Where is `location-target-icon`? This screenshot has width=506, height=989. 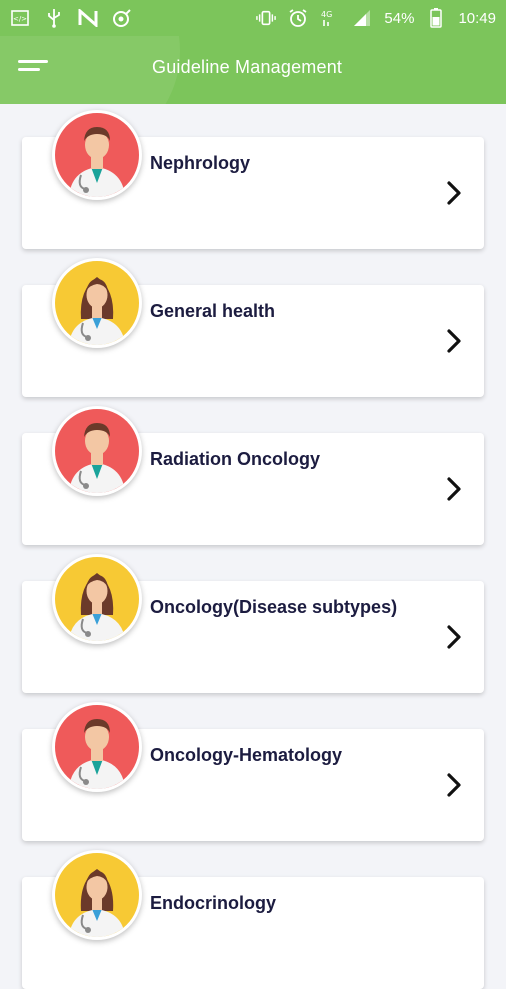 location-target-icon is located at coordinates (122, 18).